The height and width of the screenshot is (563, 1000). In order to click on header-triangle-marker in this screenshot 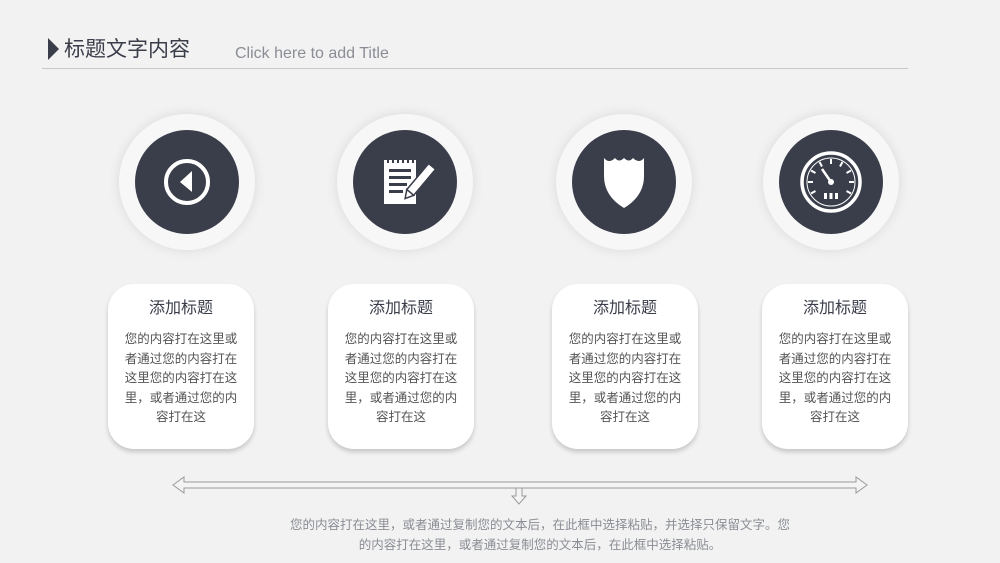, I will do `click(53, 49)`.